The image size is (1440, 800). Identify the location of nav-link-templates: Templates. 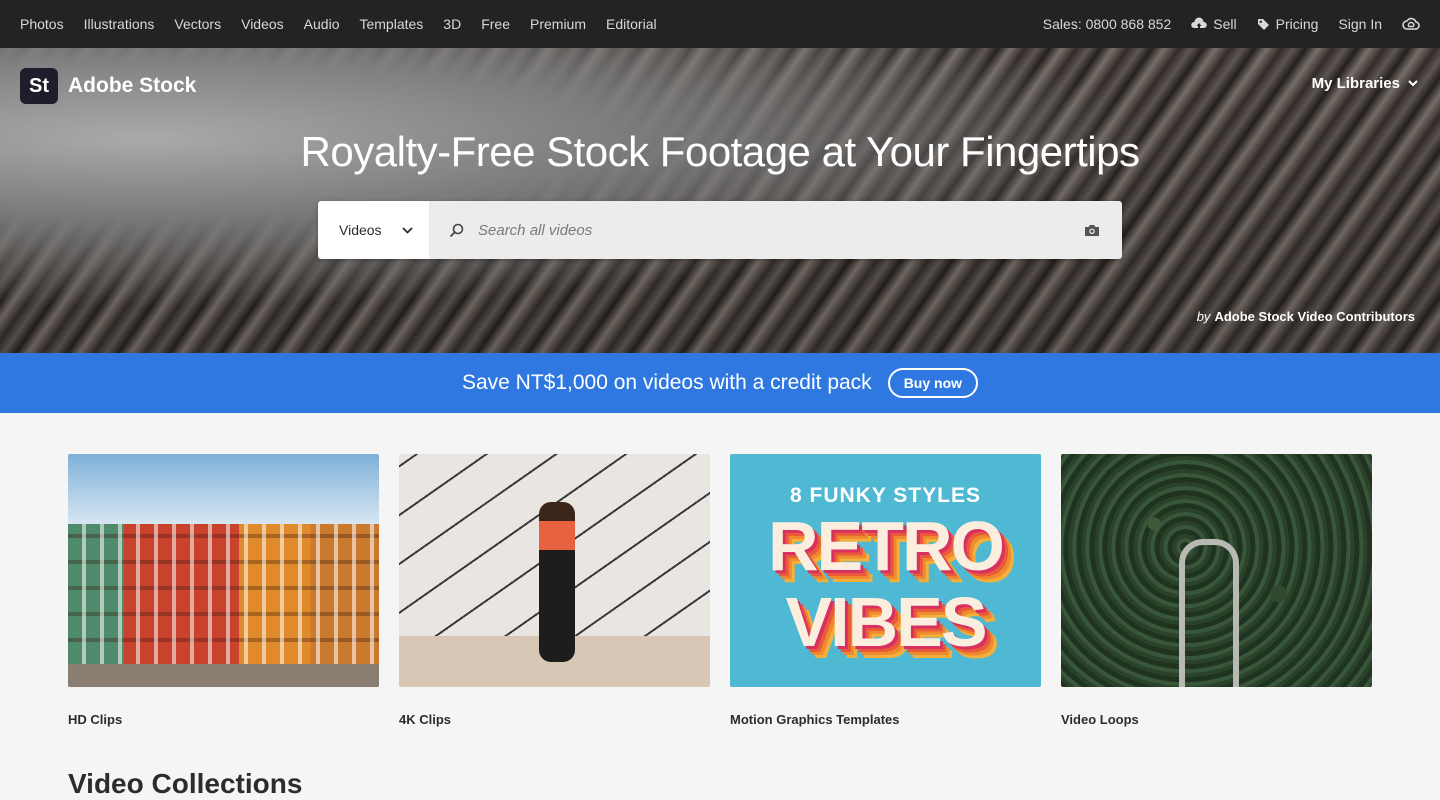
(391, 24).